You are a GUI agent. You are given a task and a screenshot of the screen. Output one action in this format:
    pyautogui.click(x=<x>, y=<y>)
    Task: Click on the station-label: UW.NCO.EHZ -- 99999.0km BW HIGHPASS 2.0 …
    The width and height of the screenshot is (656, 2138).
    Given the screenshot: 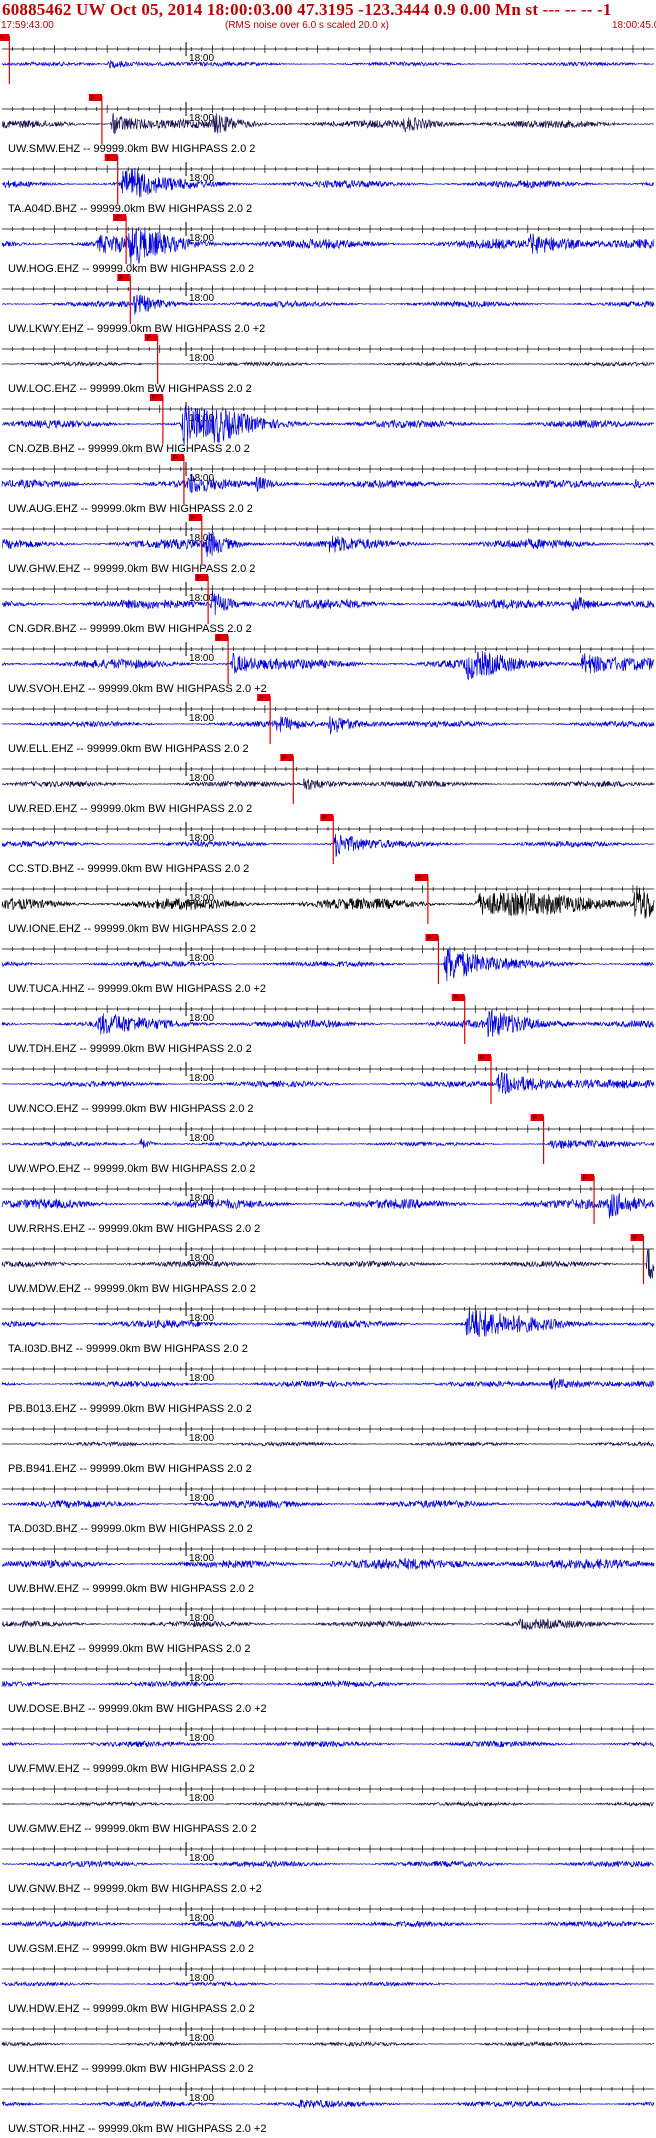 What is the action you would take?
    pyautogui.click(x=131, y=1109)
    